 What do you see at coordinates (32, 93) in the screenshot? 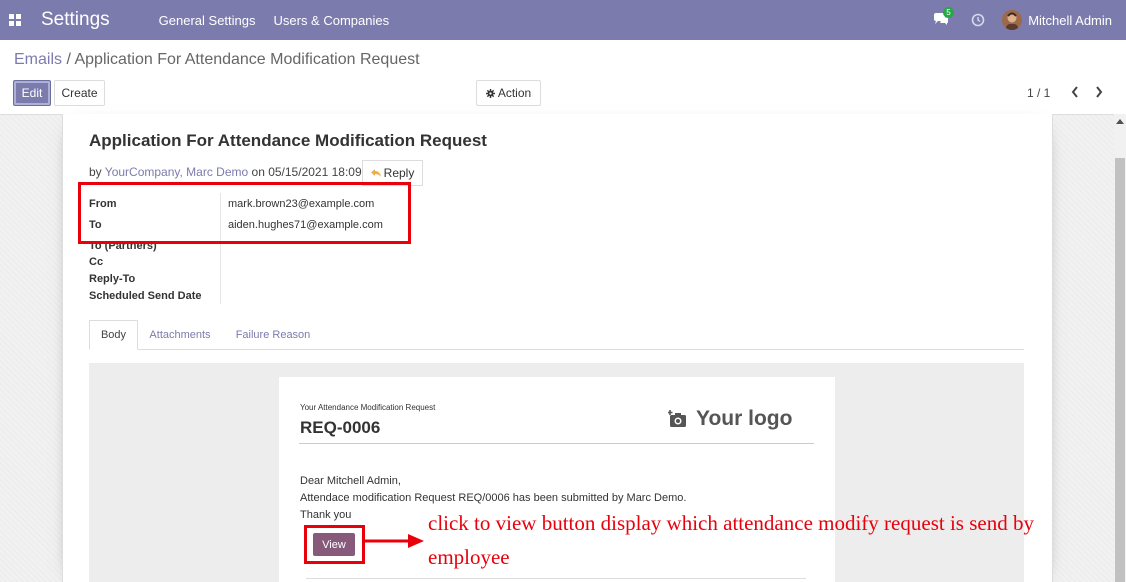
I see `edit-button: Edit` at bounding box center [32, 93].